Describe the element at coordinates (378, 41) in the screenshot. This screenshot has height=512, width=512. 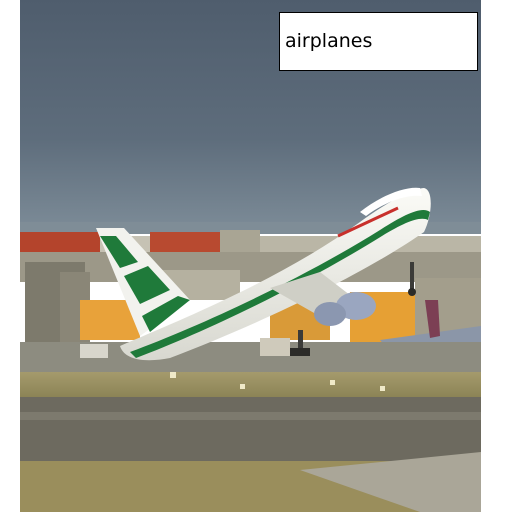
I see `caption-box: airplanes` at that location.